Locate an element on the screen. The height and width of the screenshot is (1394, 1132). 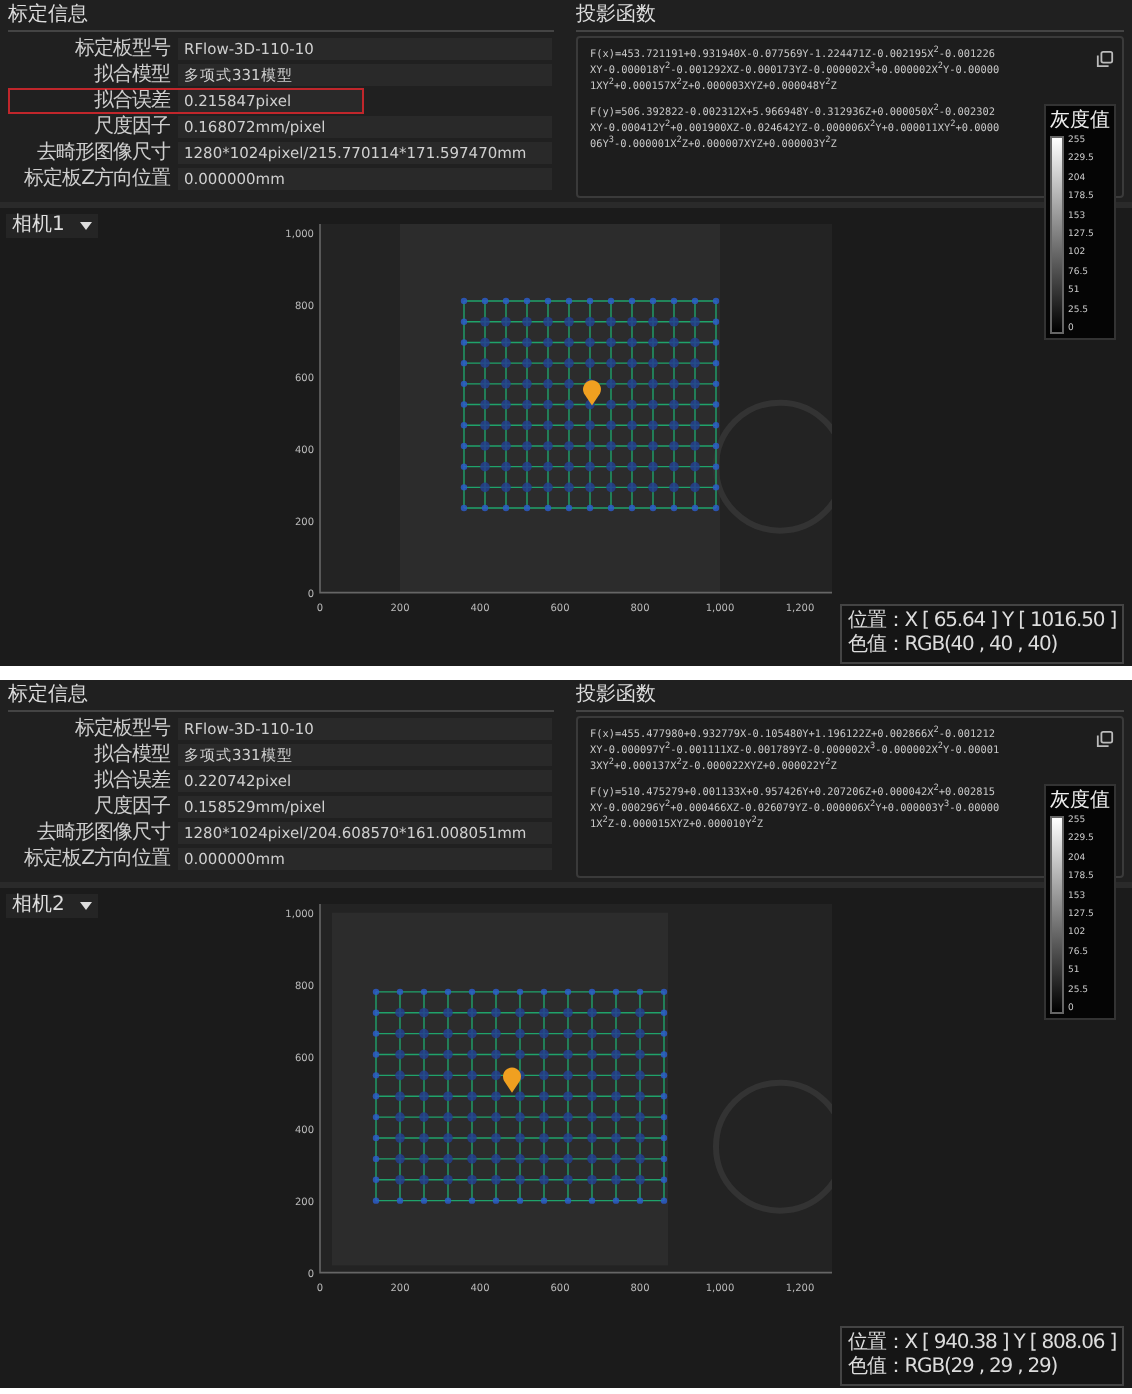
color-value-text: 色值：RGB(40 , 40 , 40) is located at coordinates (954, 646).